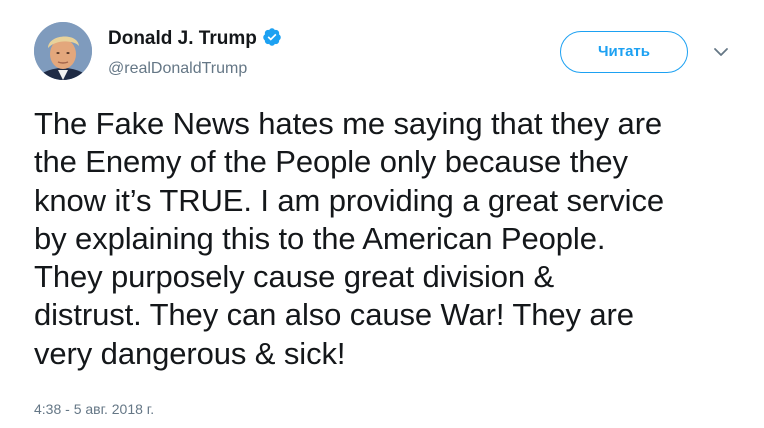 This screenshot has width=764, height=428. What do you see at coordinates (182, 38) in the screenshot?
I see `author-name-text: Donald J. Trump` at bounding box center [182, 38].